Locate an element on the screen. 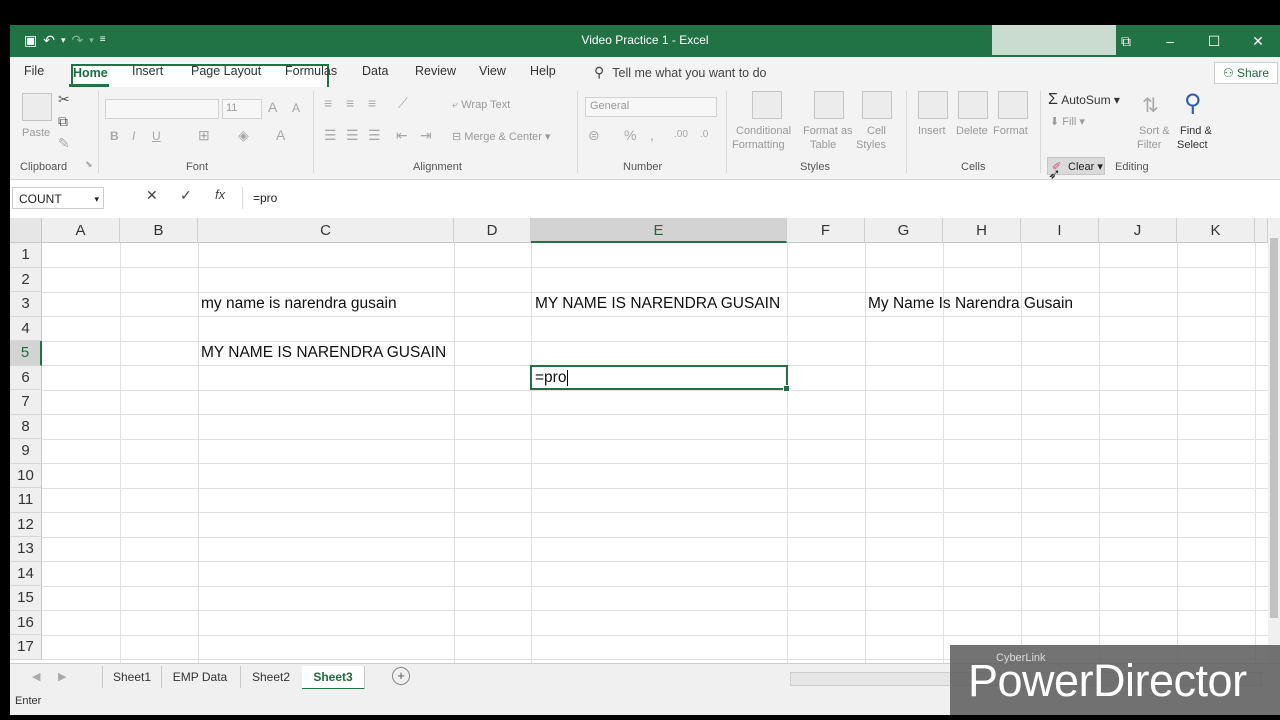  copy-icon: ⧉ is located at coordinates (63, 121).